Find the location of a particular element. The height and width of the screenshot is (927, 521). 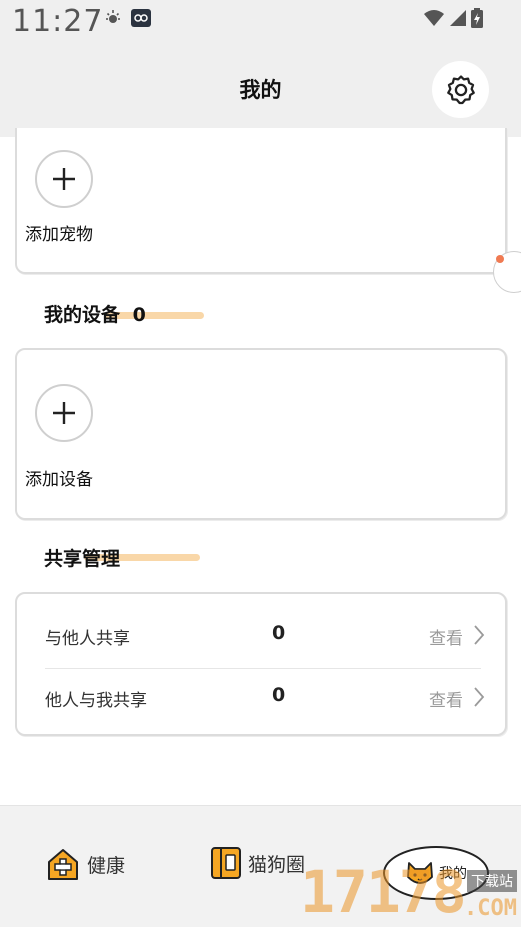

add-device-label: 添加设备 is located at coordinates (59, 477).